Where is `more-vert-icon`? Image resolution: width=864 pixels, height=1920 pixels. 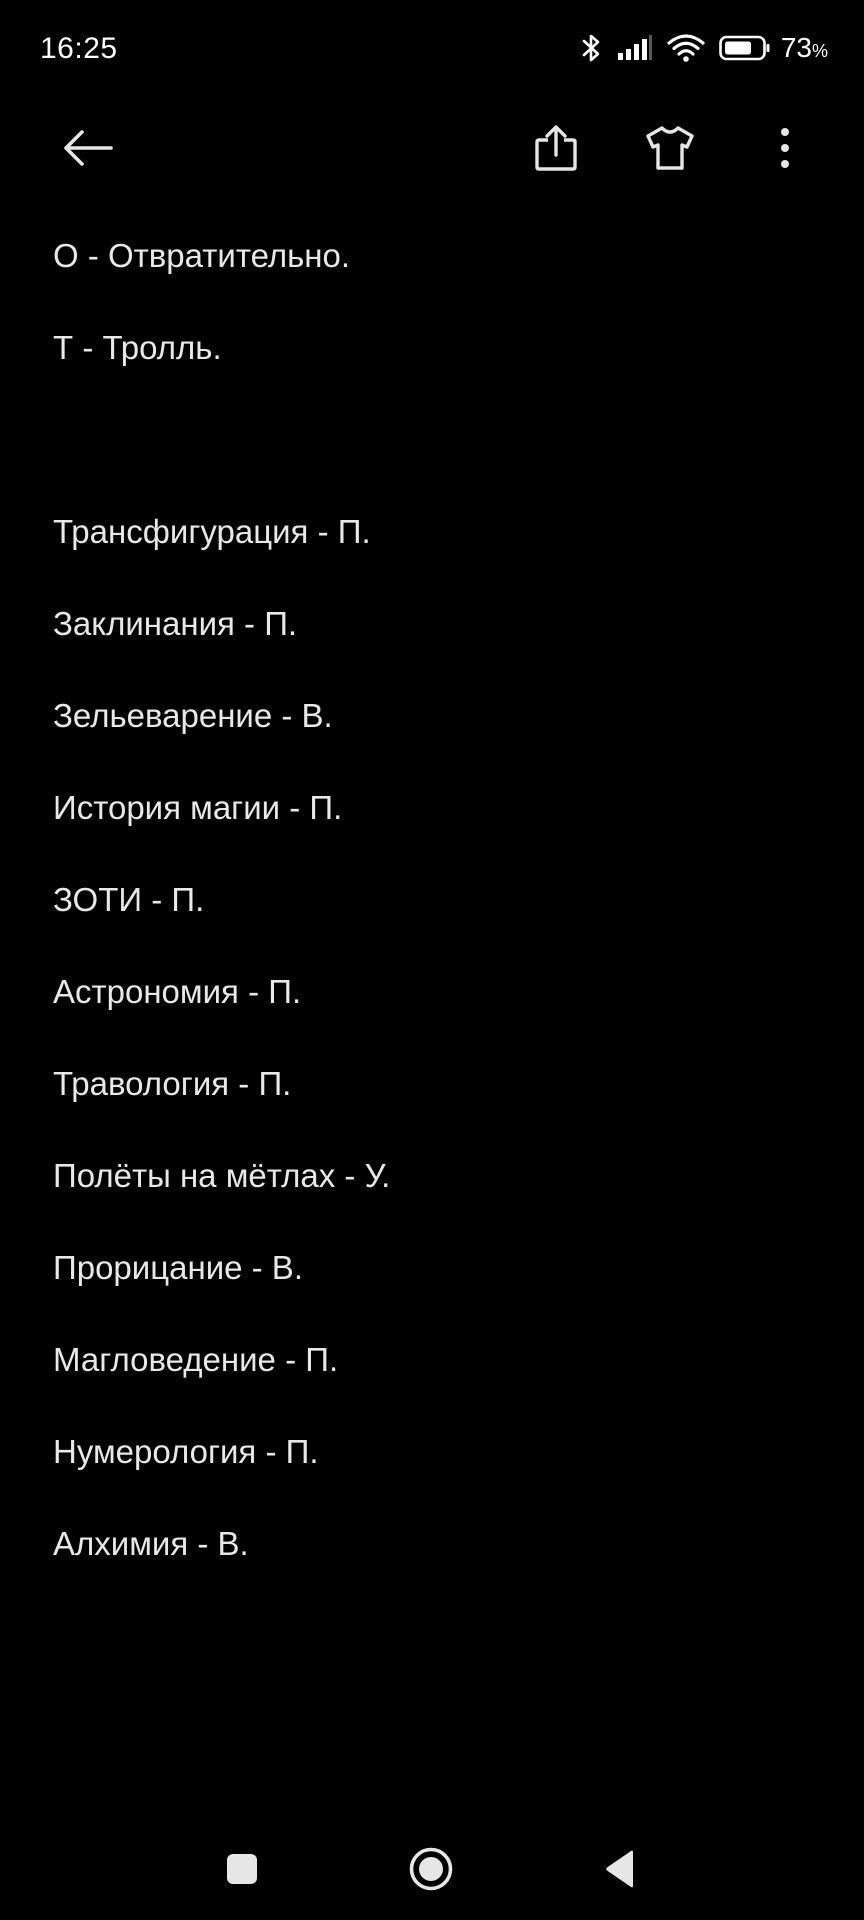
more-vert-icon is located at coordinates (785, 150).